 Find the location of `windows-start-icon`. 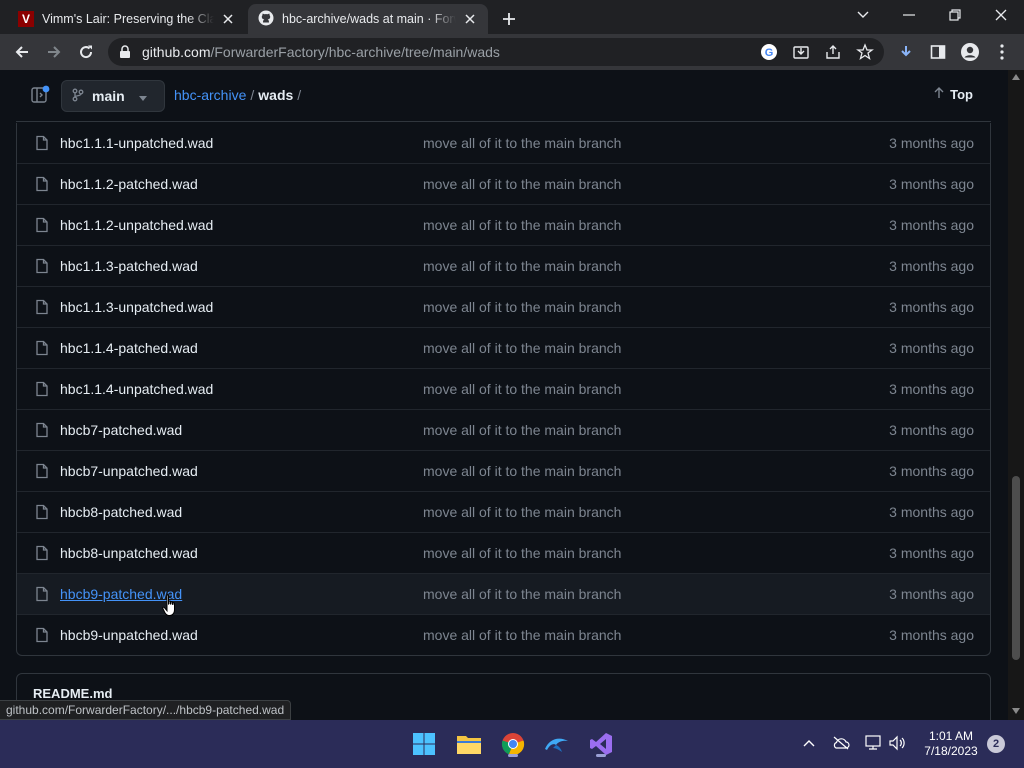

windows-start-icon is located at coordinates (424, 744).